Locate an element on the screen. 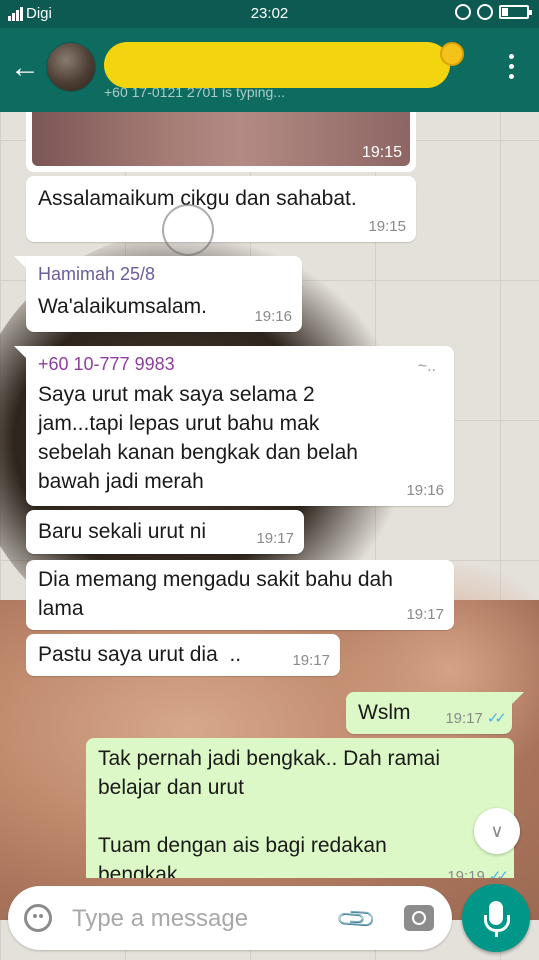 This screenshot has width=539, height=960. message-bubble: Baru sekali urut ni 19:17 is located at coordinates (165, 532).